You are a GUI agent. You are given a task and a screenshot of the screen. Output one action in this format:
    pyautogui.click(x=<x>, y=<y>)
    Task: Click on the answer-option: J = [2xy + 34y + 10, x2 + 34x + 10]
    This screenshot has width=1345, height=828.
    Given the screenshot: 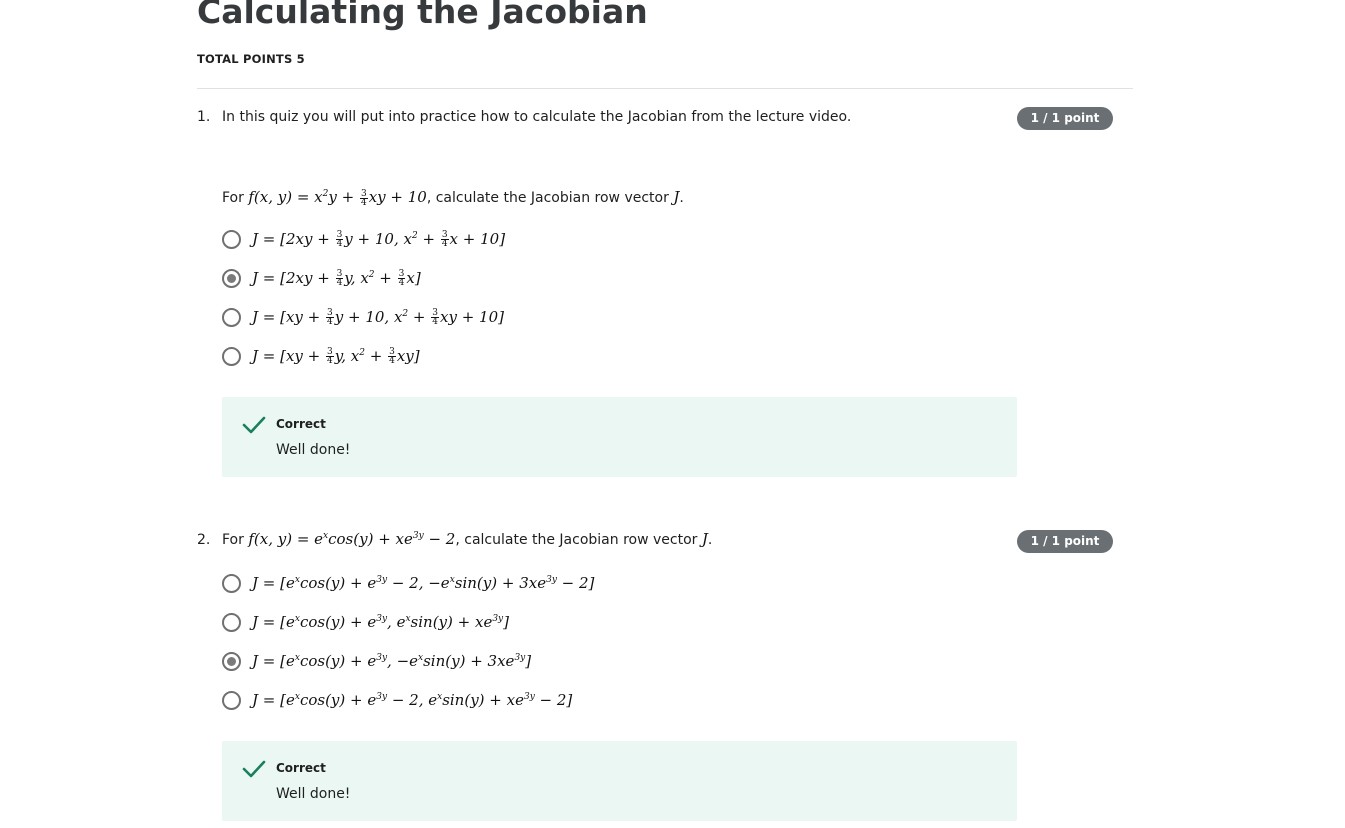 What is the action you would take?
    pyautogui.click(x=363, y=239)
    